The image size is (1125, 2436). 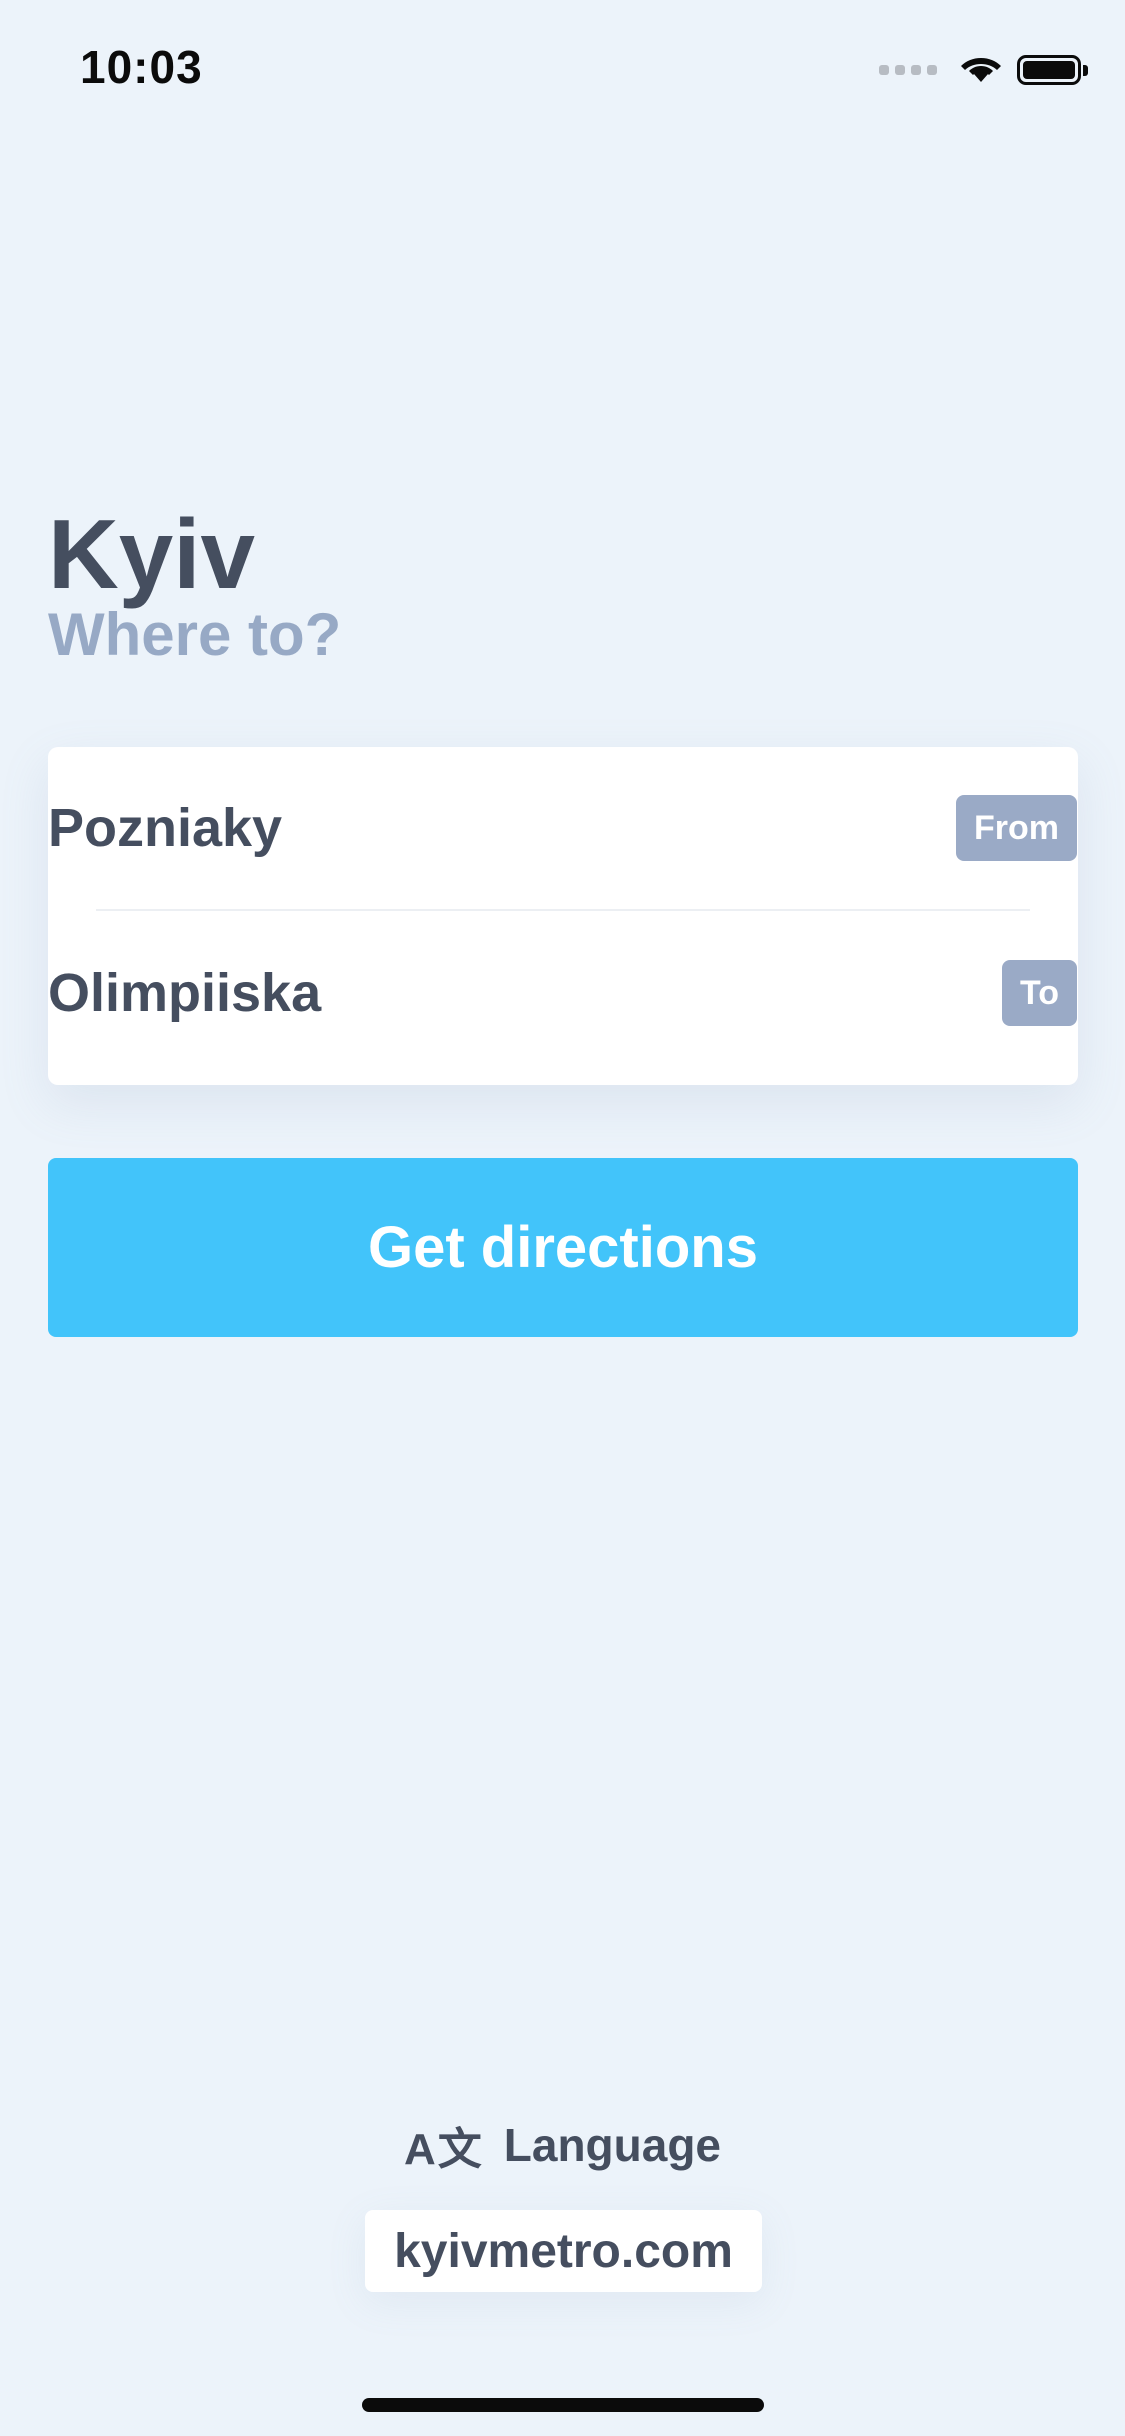 I want to click on website-link: kyivmetro.com, so click(x=563, y=2251).